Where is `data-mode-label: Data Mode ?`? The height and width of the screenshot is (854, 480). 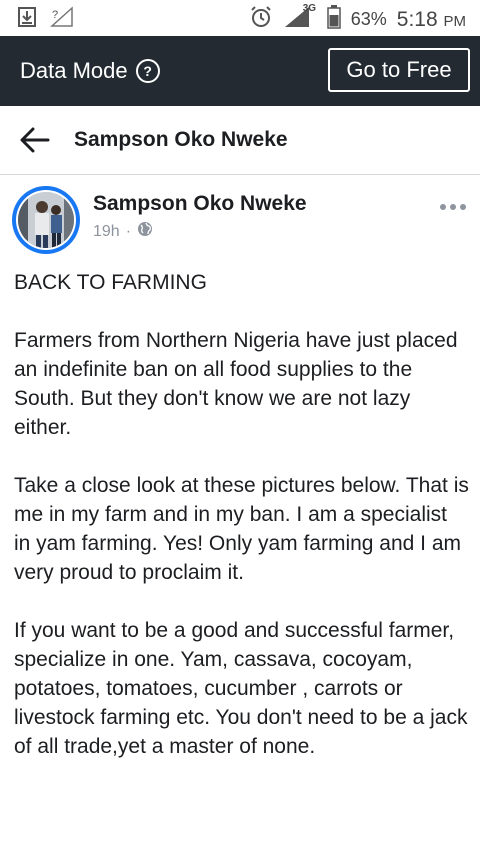
data-mode-label: Data Mode ? is located at coordinates (90, 71).